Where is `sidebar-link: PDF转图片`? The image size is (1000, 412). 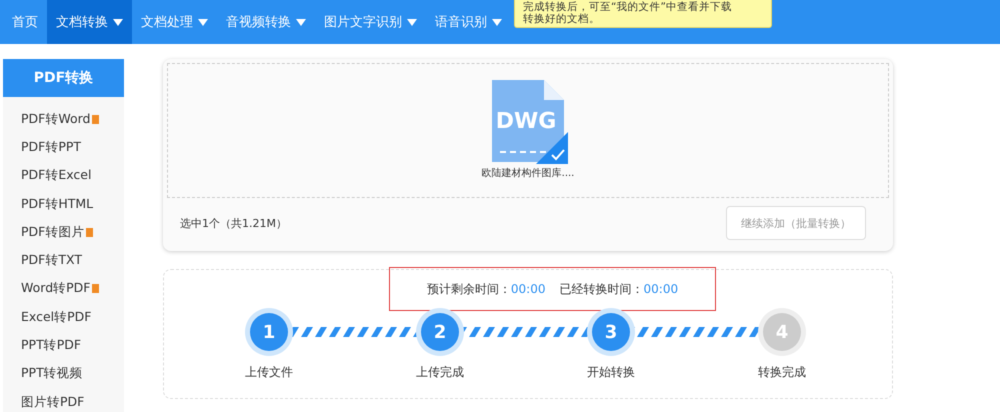 sidebar-link: PDF转图片 is located at coordinates (52, 232).